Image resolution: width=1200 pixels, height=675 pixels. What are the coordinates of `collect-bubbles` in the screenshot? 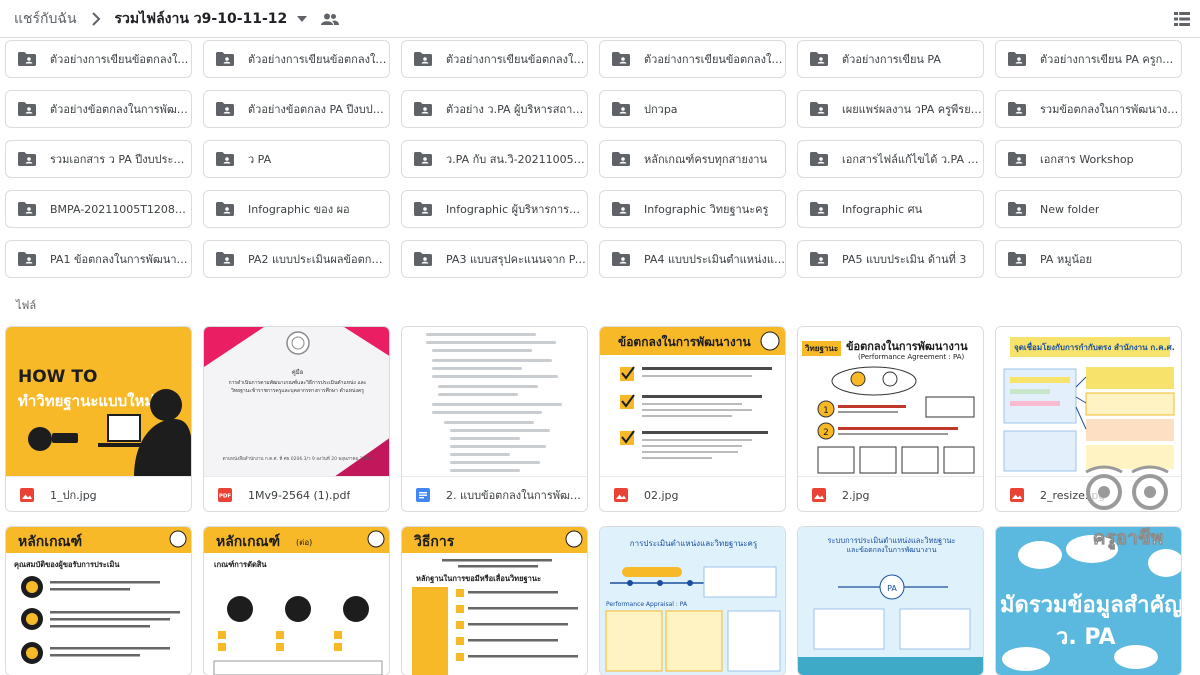 It's located at (1091, 603).